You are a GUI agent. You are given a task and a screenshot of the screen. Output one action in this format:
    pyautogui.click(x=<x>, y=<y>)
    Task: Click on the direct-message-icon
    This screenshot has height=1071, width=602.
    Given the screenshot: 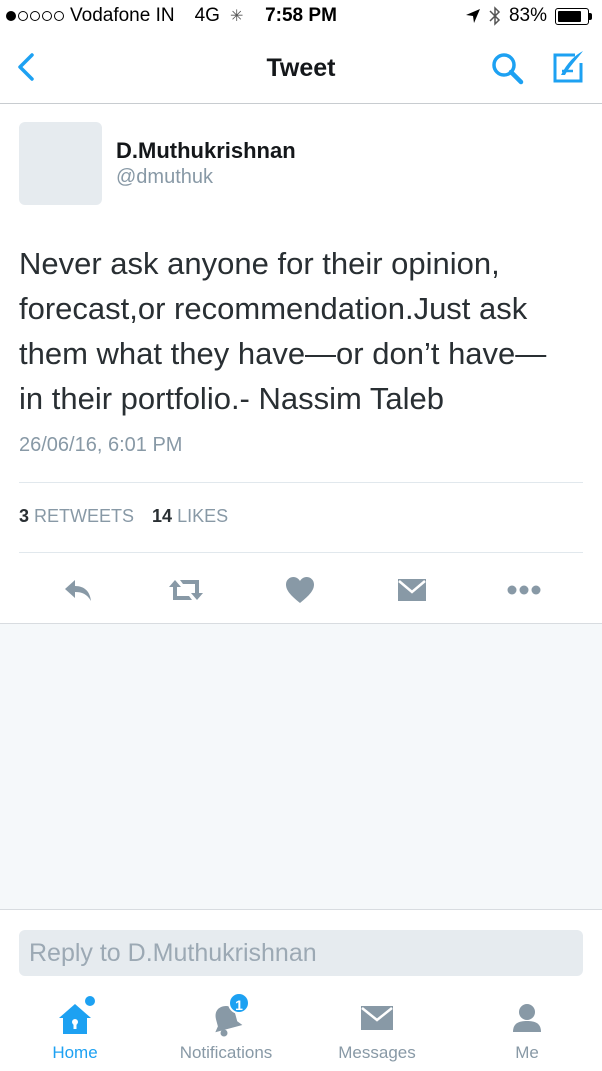 What is the action you would take?
    pyautogui.click(x=412, y=590)
    